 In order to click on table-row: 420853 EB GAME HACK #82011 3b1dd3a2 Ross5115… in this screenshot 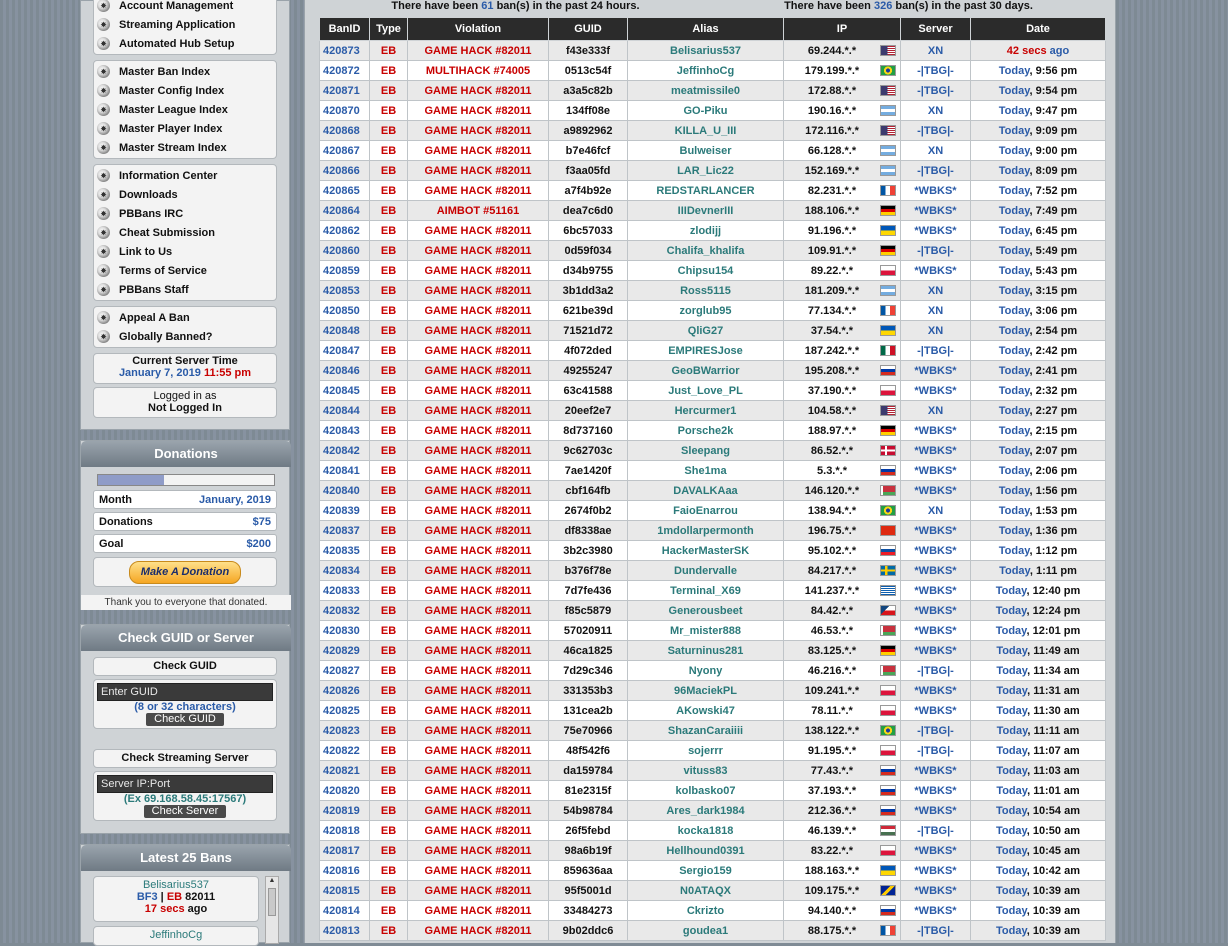, I will do `click(712, 290)`.